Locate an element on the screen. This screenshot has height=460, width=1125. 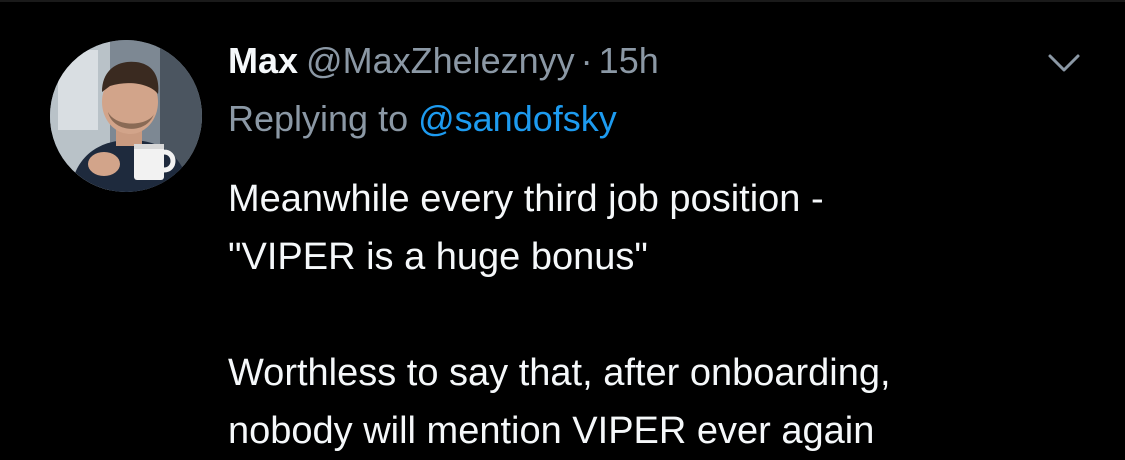
replying-to-label: Replying to is located at coordinates (323, 118).